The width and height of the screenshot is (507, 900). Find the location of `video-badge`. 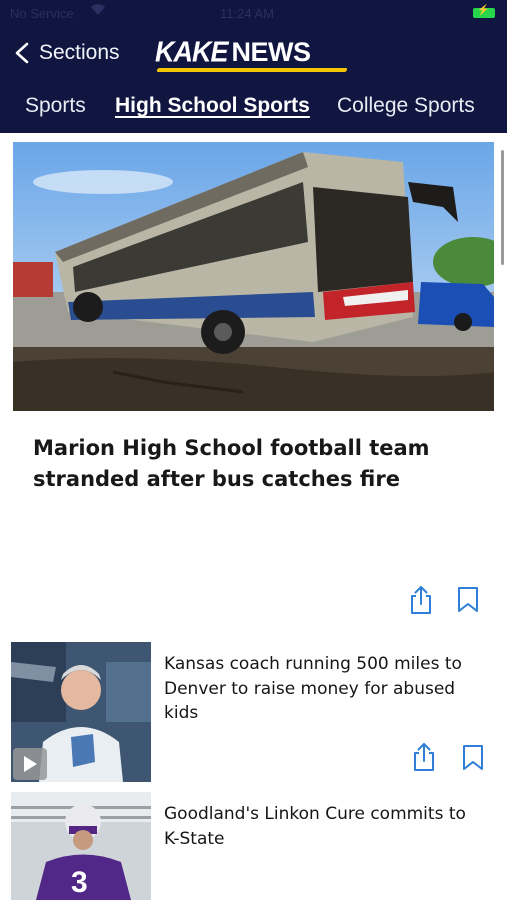

video-badge is located at coordinates (30, 764).